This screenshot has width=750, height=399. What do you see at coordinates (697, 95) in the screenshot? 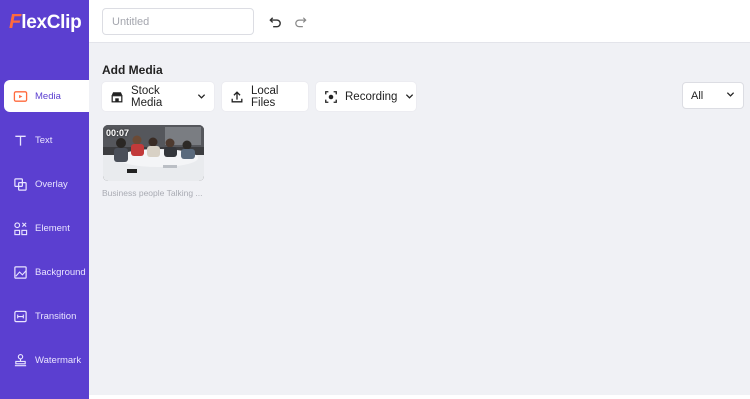
I see `filter-value: All` at bounding box center [697, 95].